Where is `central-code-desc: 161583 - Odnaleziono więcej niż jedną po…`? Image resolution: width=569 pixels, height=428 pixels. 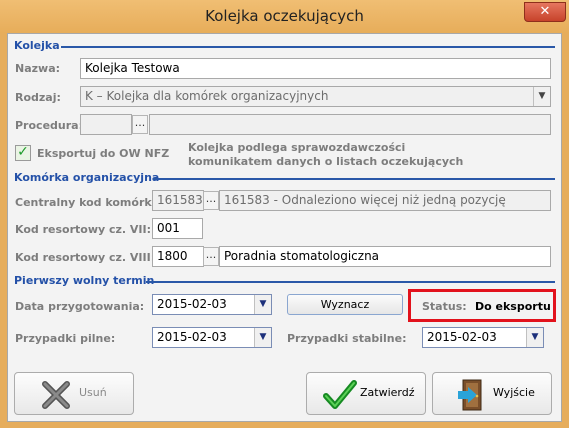
central-code-desc: 161583 - Odnaleziono więcej niż jedną po… is located at coordinates (385, 200).